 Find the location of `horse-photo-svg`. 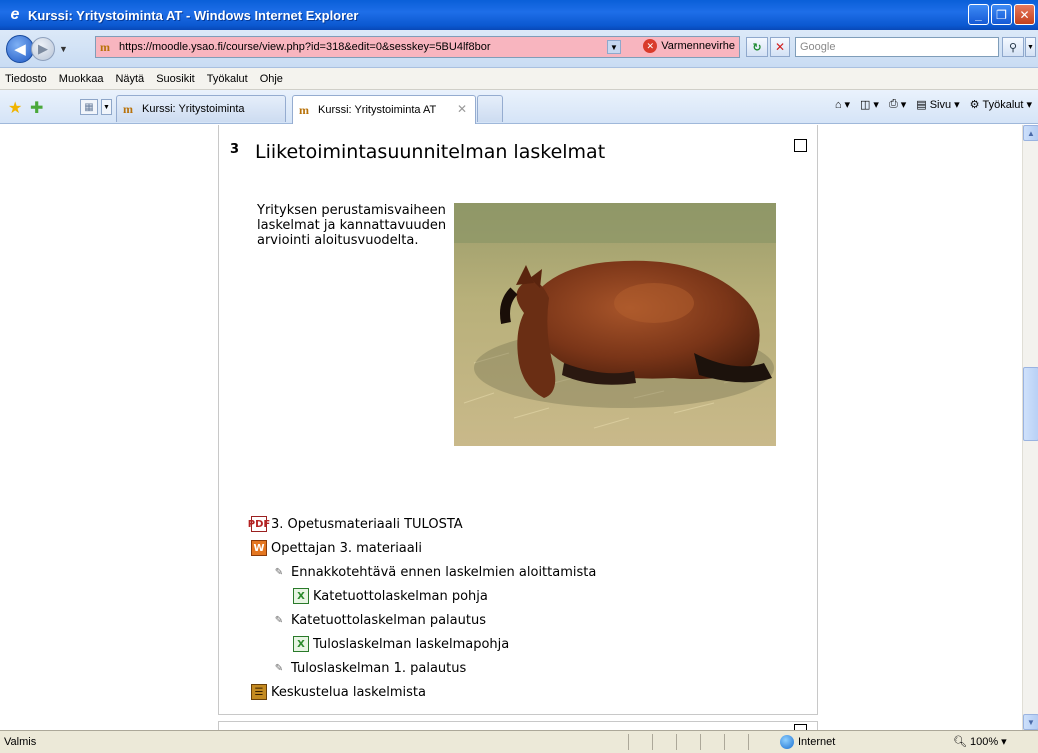

horse-photo-svg is located at coordinates (615, 324).